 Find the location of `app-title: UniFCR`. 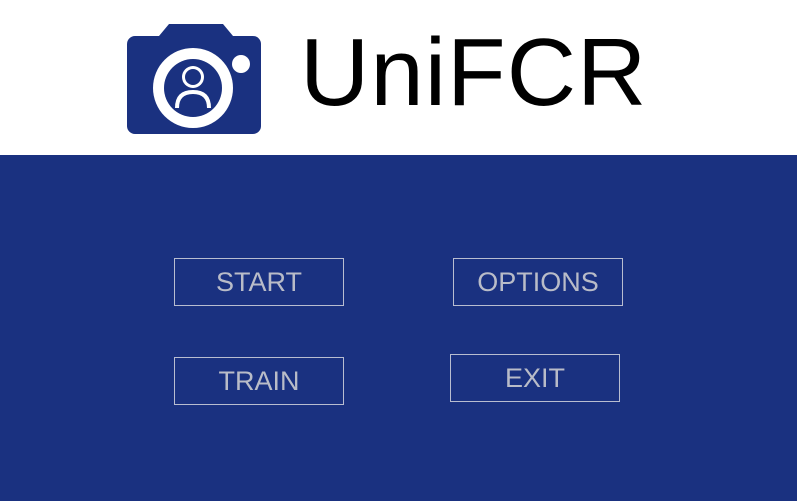

app-title: UniFCR is located at coordinates (474, 72).